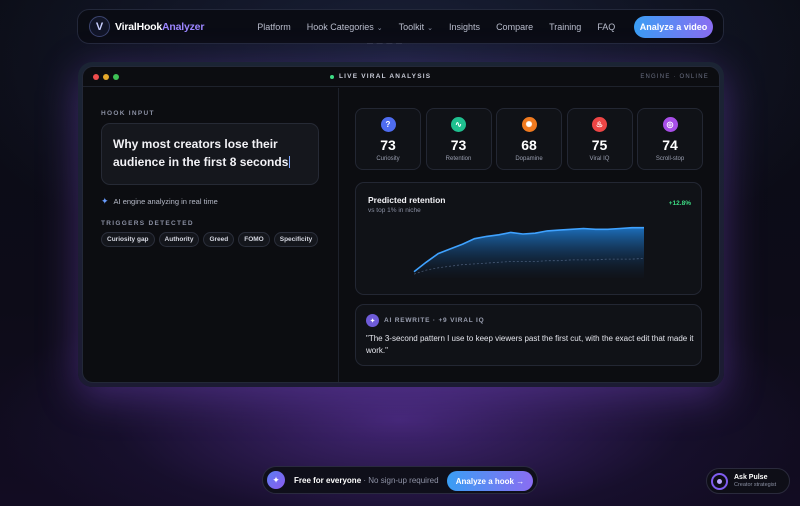  I want to click on brand-name: ViralHookAnalyzer, so click(159, 27).